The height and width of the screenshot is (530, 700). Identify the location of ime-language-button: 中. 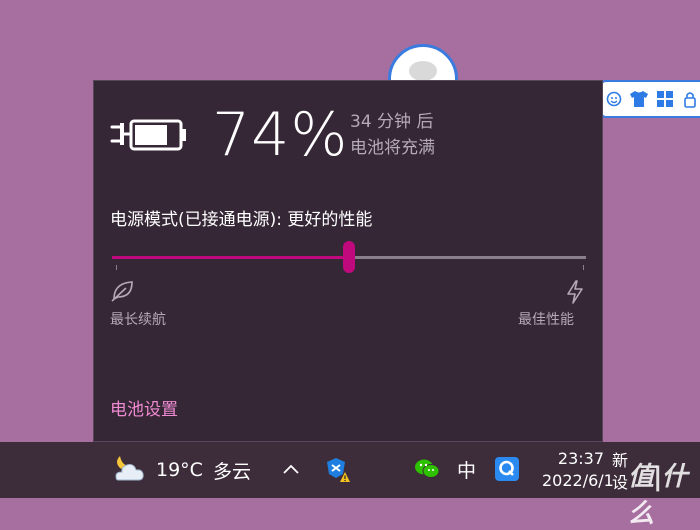
(466, 469).